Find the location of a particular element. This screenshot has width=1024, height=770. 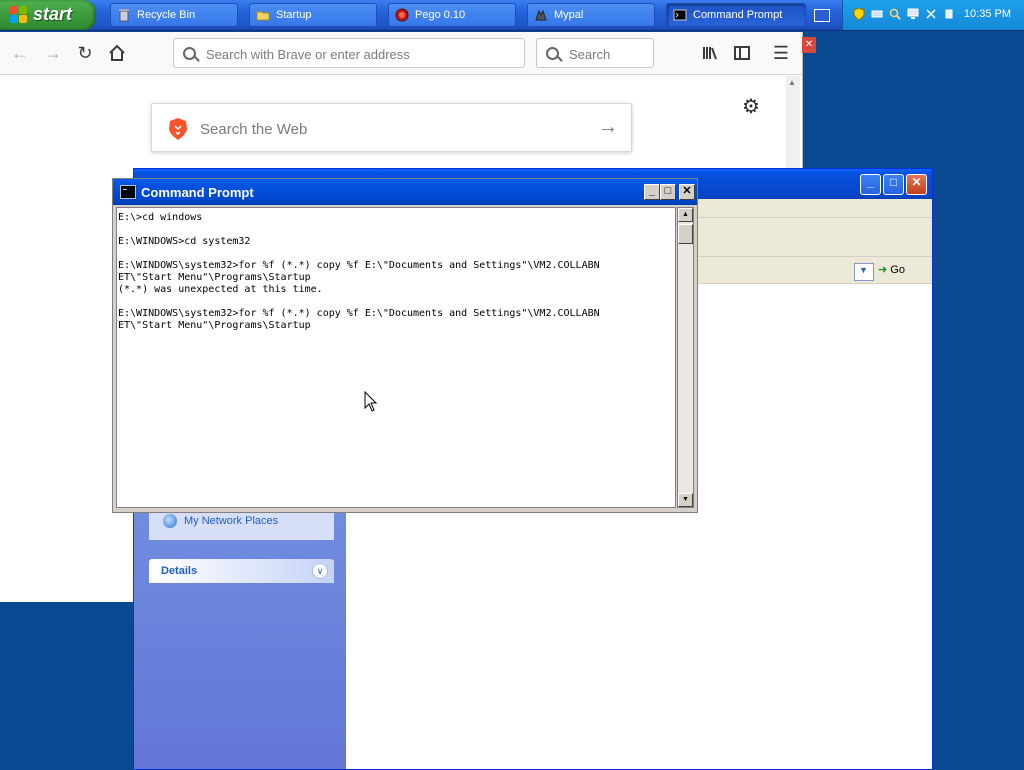

scroll-up-icon: ▲ is located at coordinates (792, 82).